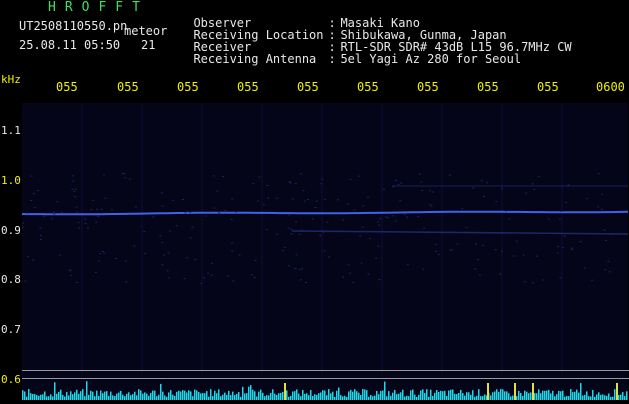 Image resolution: width=629 pixels, height=404 pixels. I want to click on level-peak, so click(617, 391).